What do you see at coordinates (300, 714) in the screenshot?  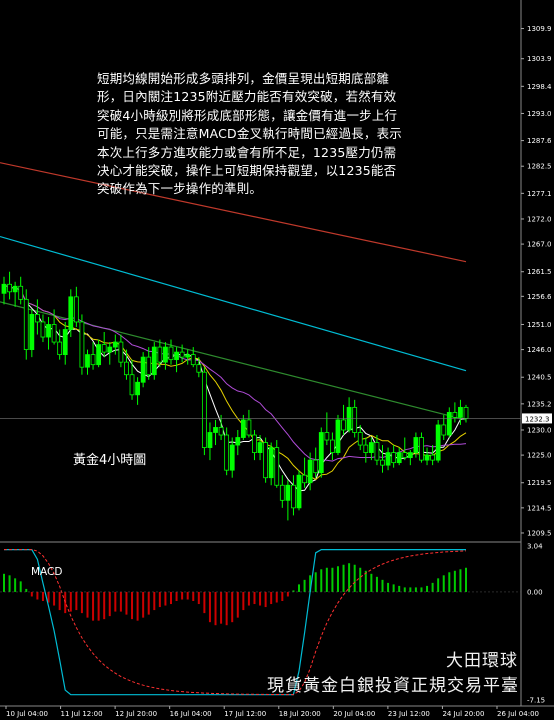 I see `time-tick-label: 18 Jul 20:00` at bounding box center [300, 714].